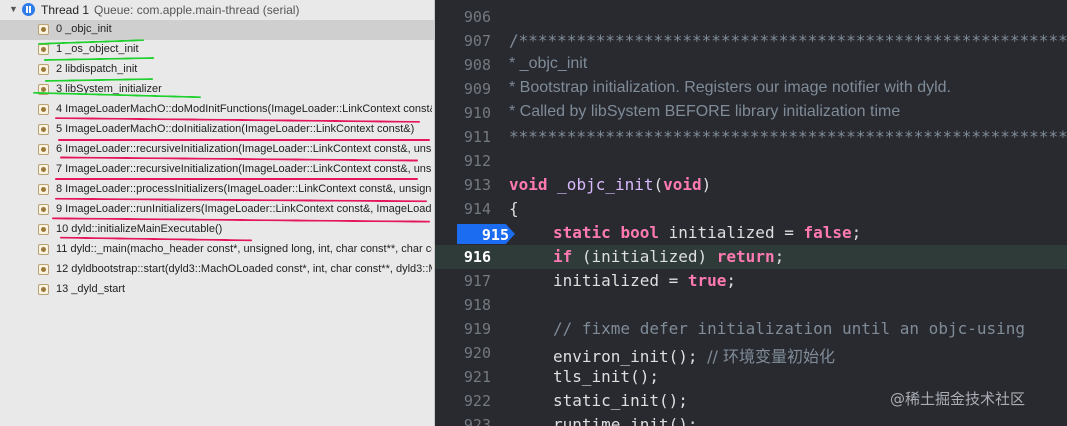 The height and width of the screenshot is (426, 1067). Describe the element at coordinates (751, 209) in the screenshot. I see `code-line: 914 {` at that location.